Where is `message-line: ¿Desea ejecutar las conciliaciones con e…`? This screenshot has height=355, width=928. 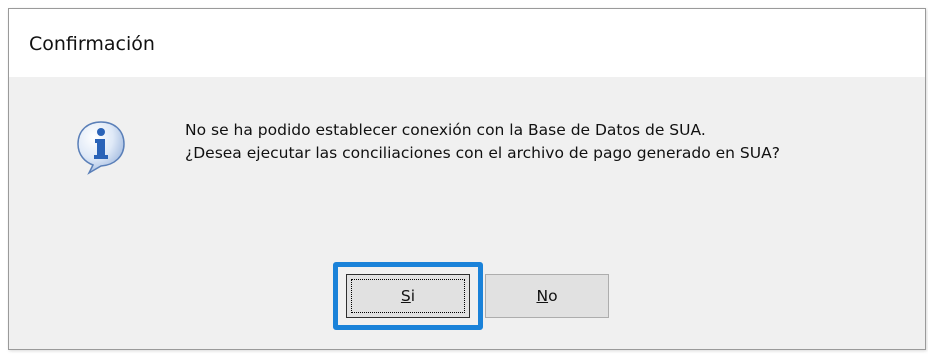 message-line: ¿Desea ejecutar las conciliaciones con e… is located at coordinates (482, 153).